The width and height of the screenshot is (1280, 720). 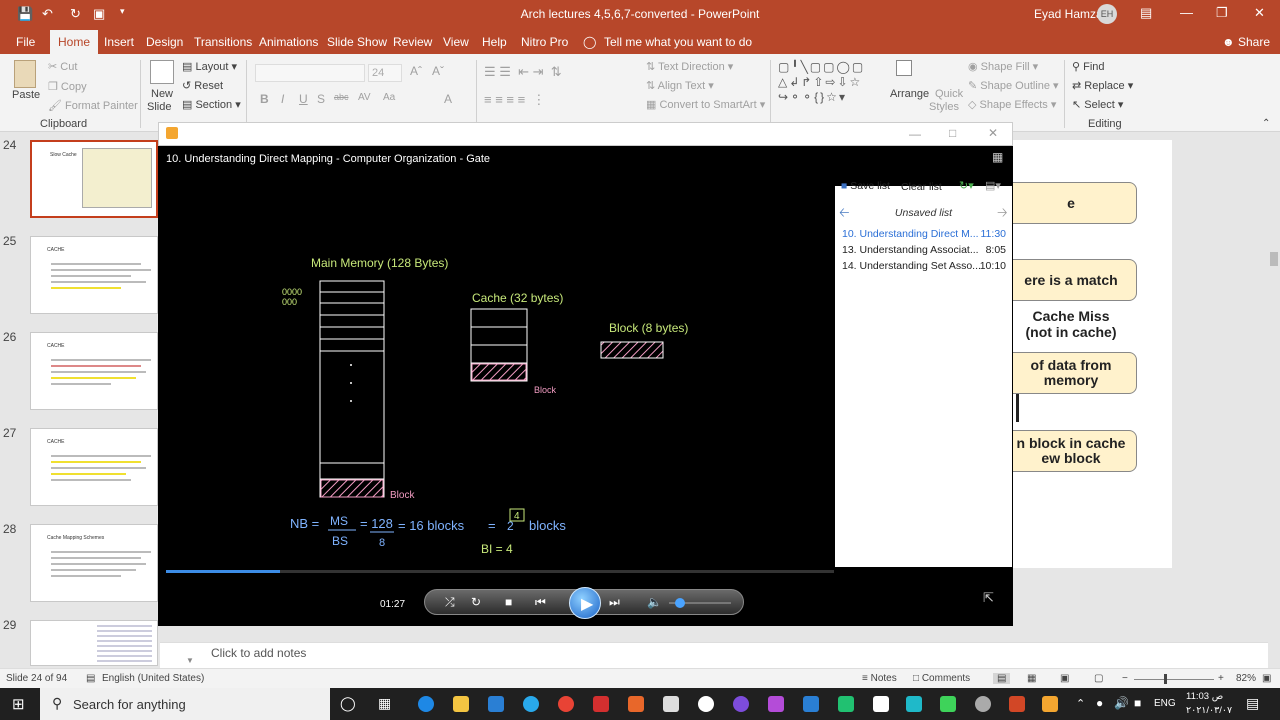 I want to click on zoom-in-icon: +, so click(x=1221, y=678).